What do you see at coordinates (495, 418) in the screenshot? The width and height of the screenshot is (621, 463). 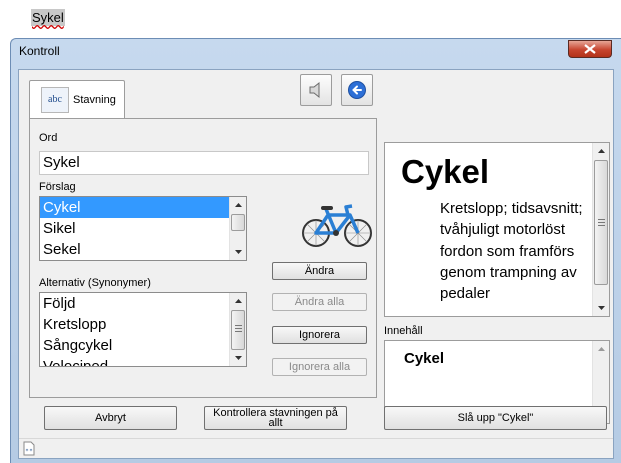 I see `lookup-button: Slå upp "Cykel"` at bounding box center [495, 418].